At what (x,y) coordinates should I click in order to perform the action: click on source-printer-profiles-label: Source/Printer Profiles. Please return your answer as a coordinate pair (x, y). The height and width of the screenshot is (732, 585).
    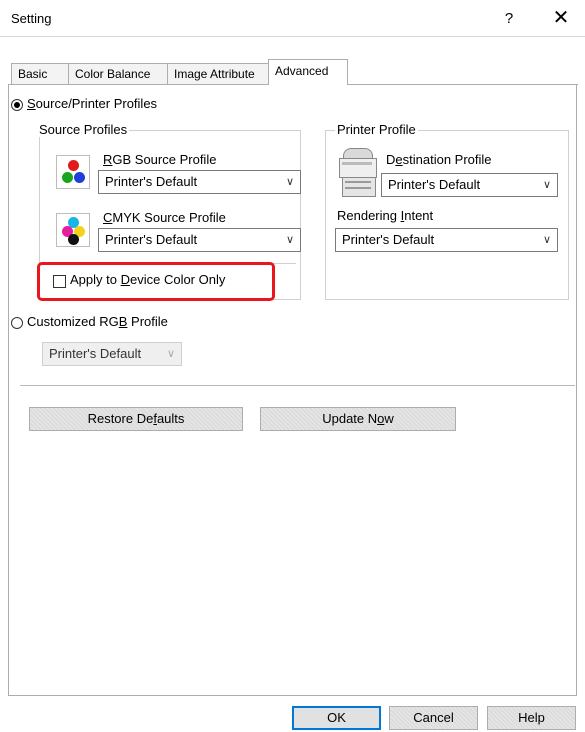
    Looking at the image, I should click on (92, 103).